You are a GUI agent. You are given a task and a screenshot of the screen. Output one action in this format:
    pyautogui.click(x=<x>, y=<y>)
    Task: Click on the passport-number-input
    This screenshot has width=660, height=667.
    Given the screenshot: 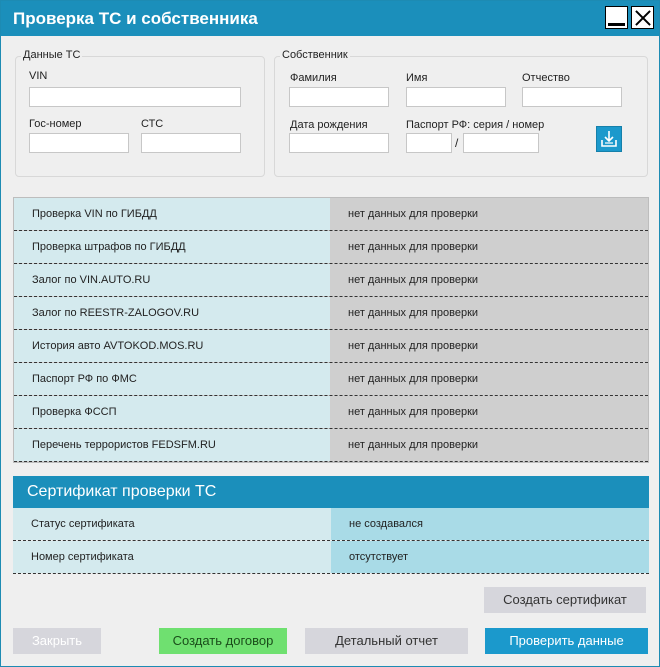 What is the action you would take?
    pyautogui.click(x=501, y=143)
    